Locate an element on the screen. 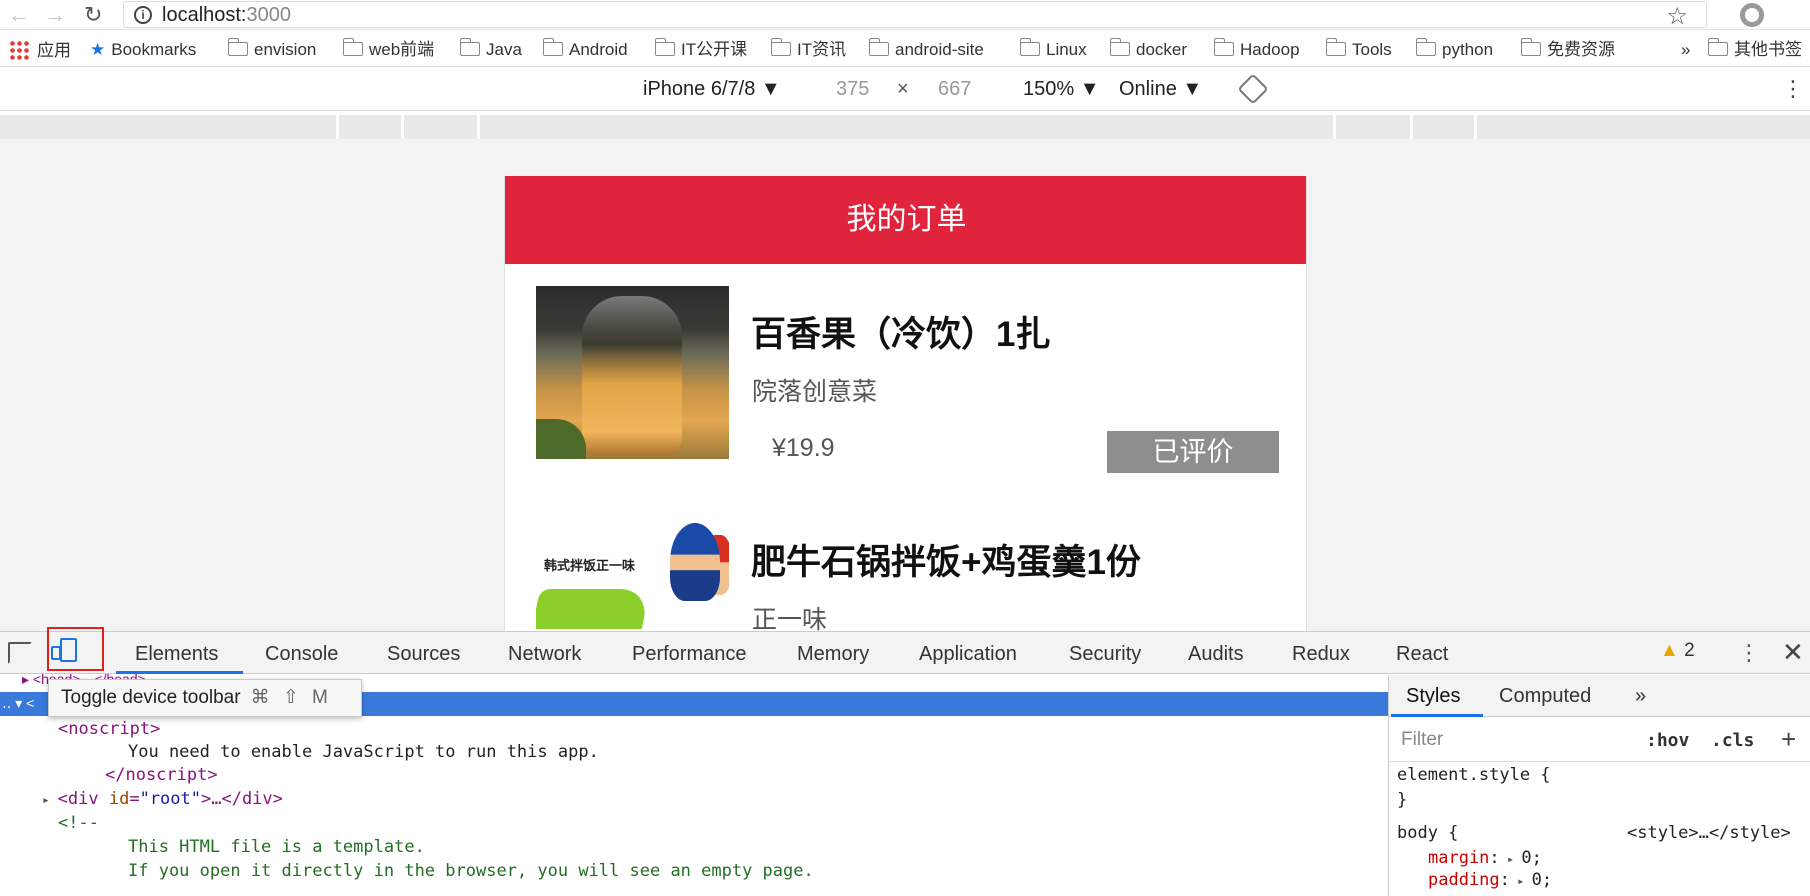 The image size is (1810, 896). tab-console: Console is located at coordinates (301, 654).